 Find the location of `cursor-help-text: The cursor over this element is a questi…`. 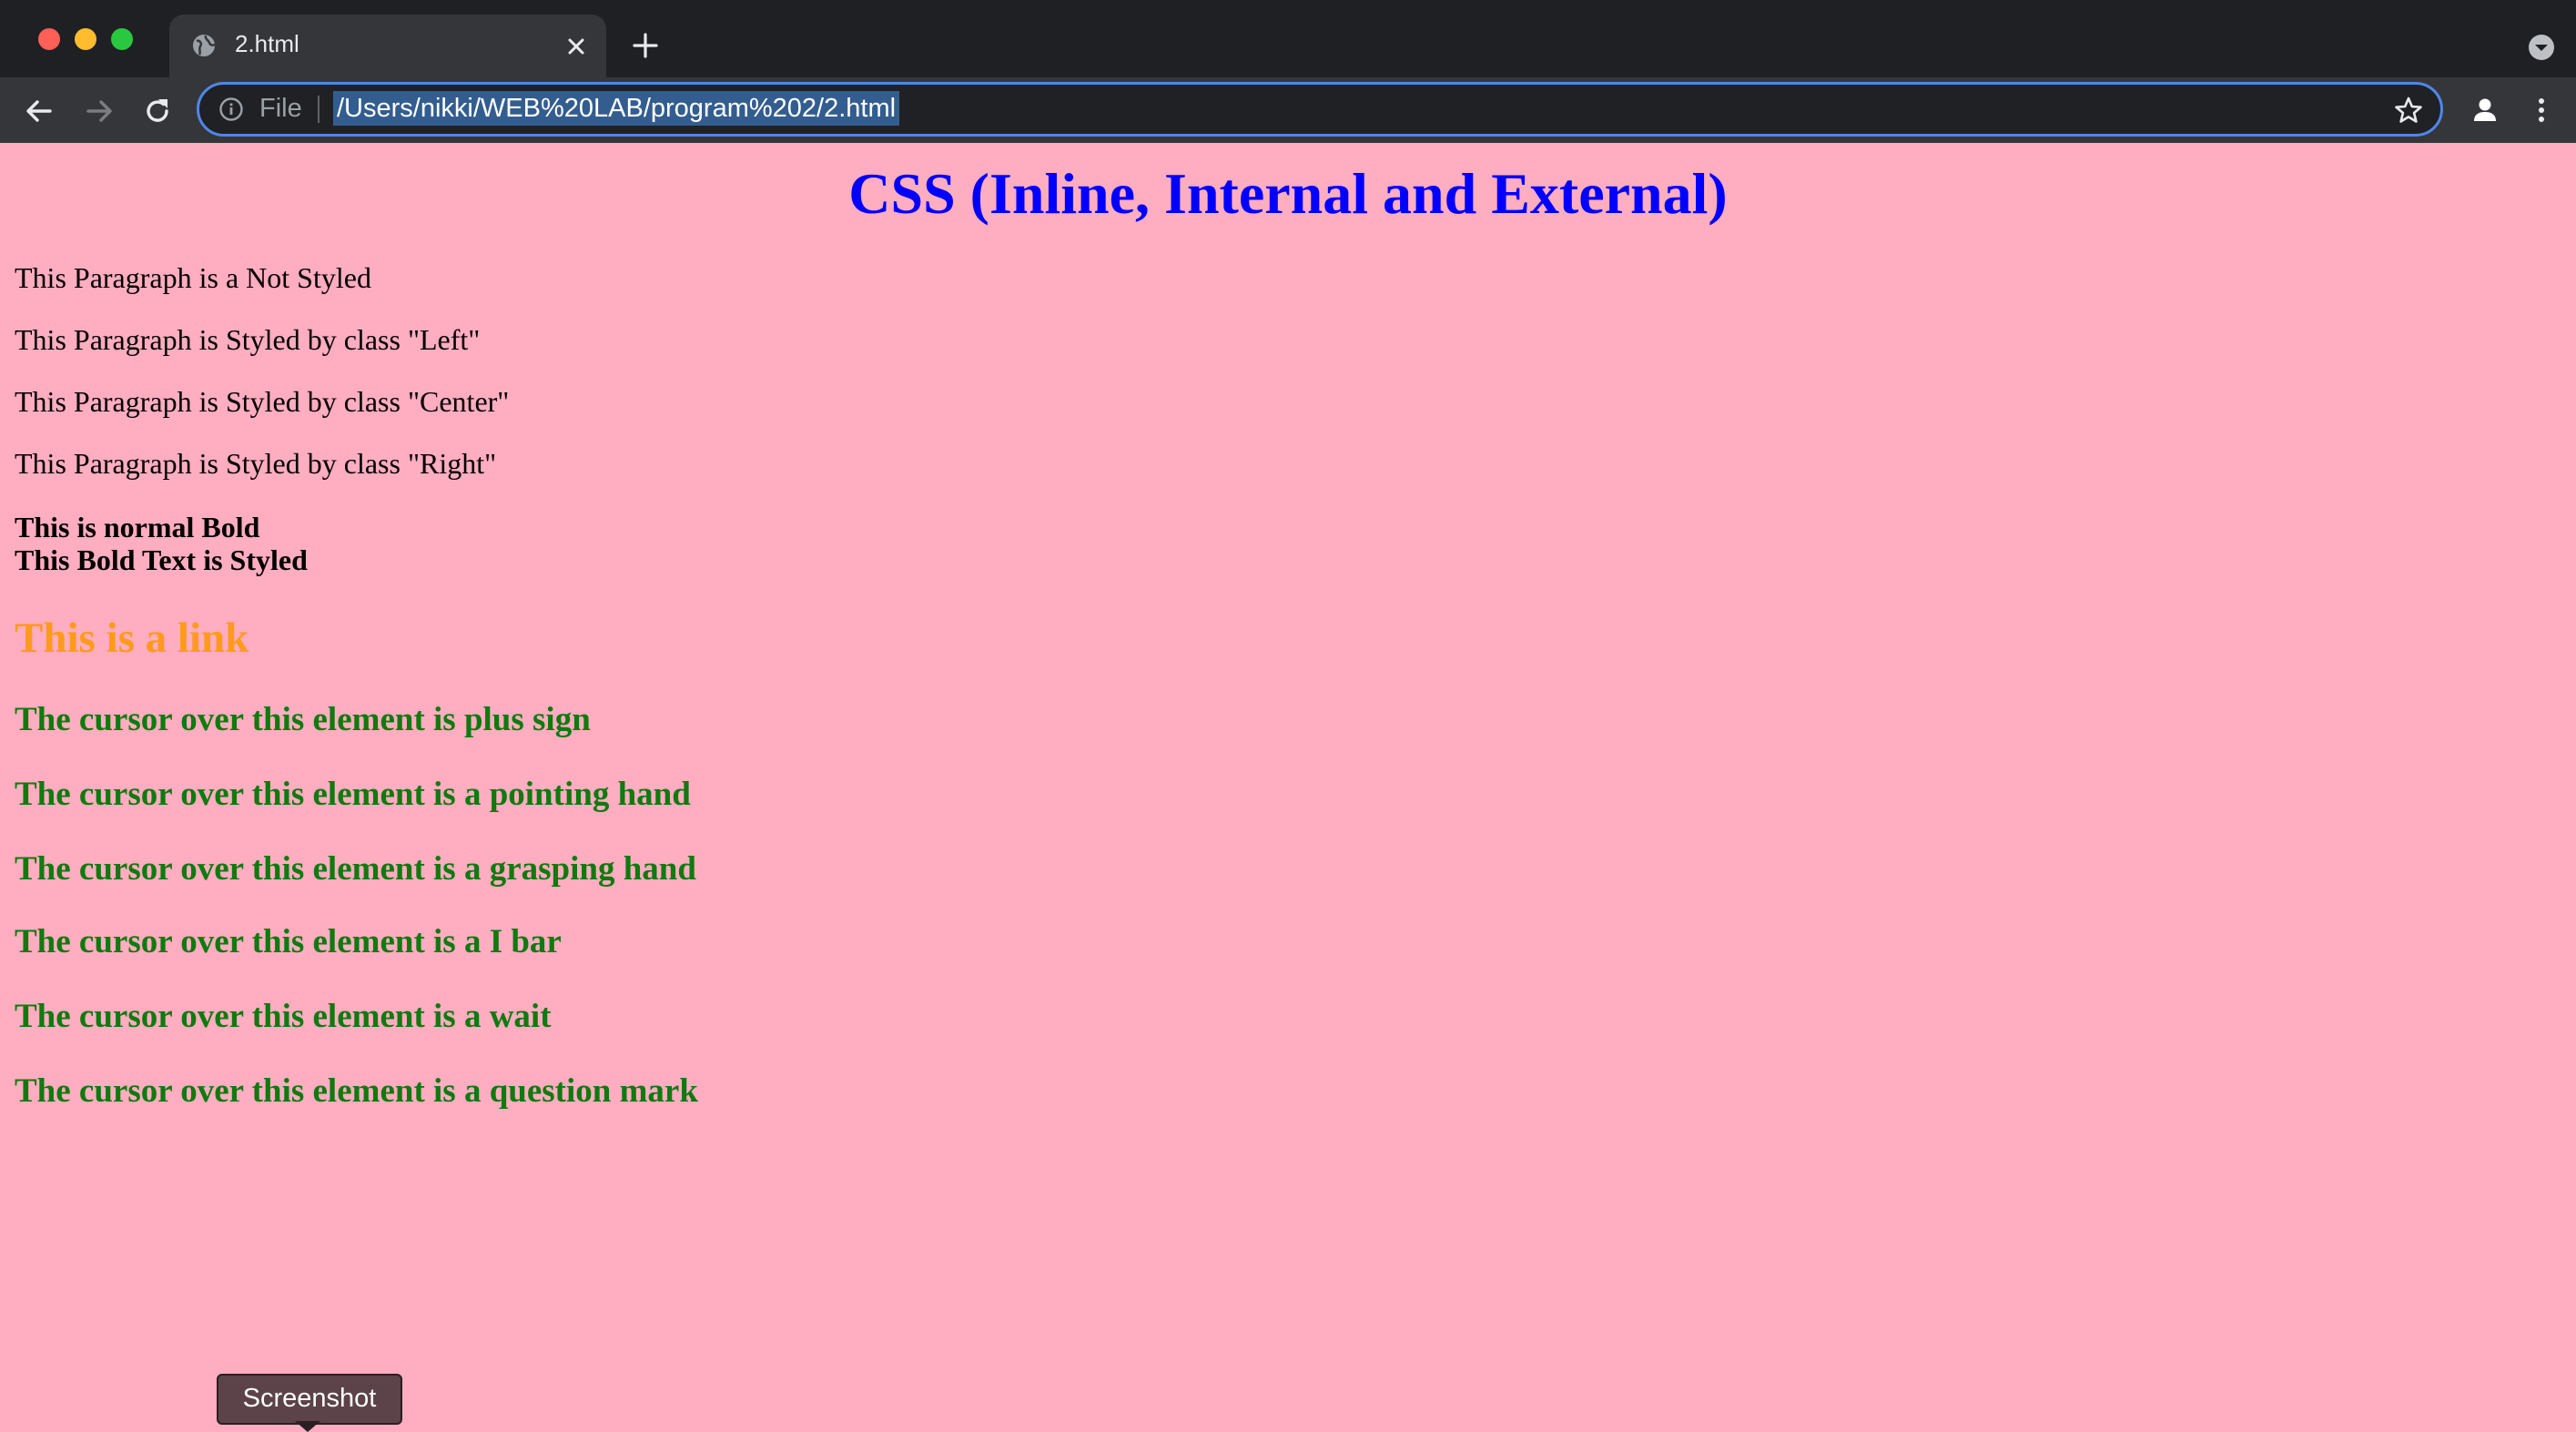

cursor-help-text: The cursor over this element is a questi… is located at coordinates (356, 1091).